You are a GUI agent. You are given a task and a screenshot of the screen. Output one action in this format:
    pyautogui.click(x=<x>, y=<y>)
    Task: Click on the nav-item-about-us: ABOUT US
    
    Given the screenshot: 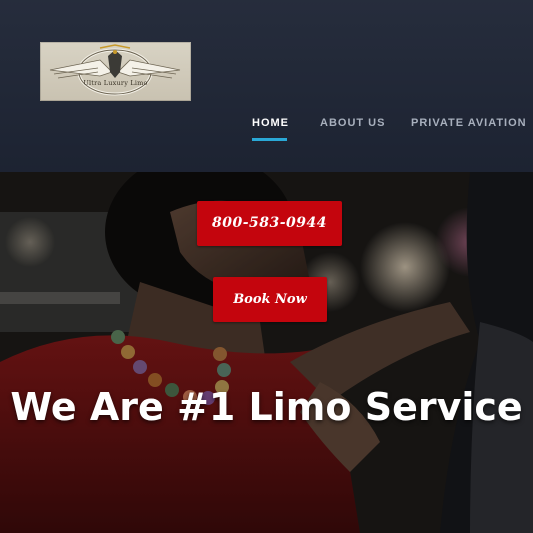 What is the action you would take?
    pyautogui.click(x=352, y=123)
    